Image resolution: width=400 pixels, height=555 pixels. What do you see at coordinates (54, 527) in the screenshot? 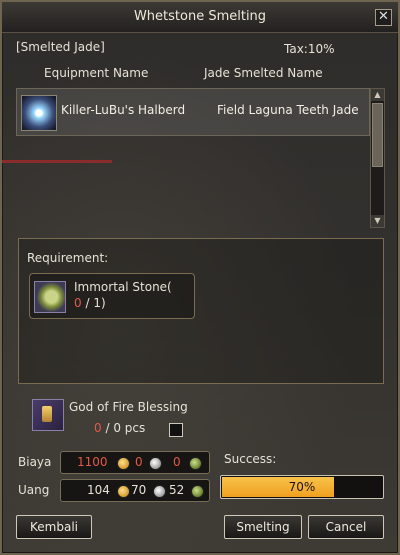
I see `back-button: Kembali` at bounding box center [54, 527].